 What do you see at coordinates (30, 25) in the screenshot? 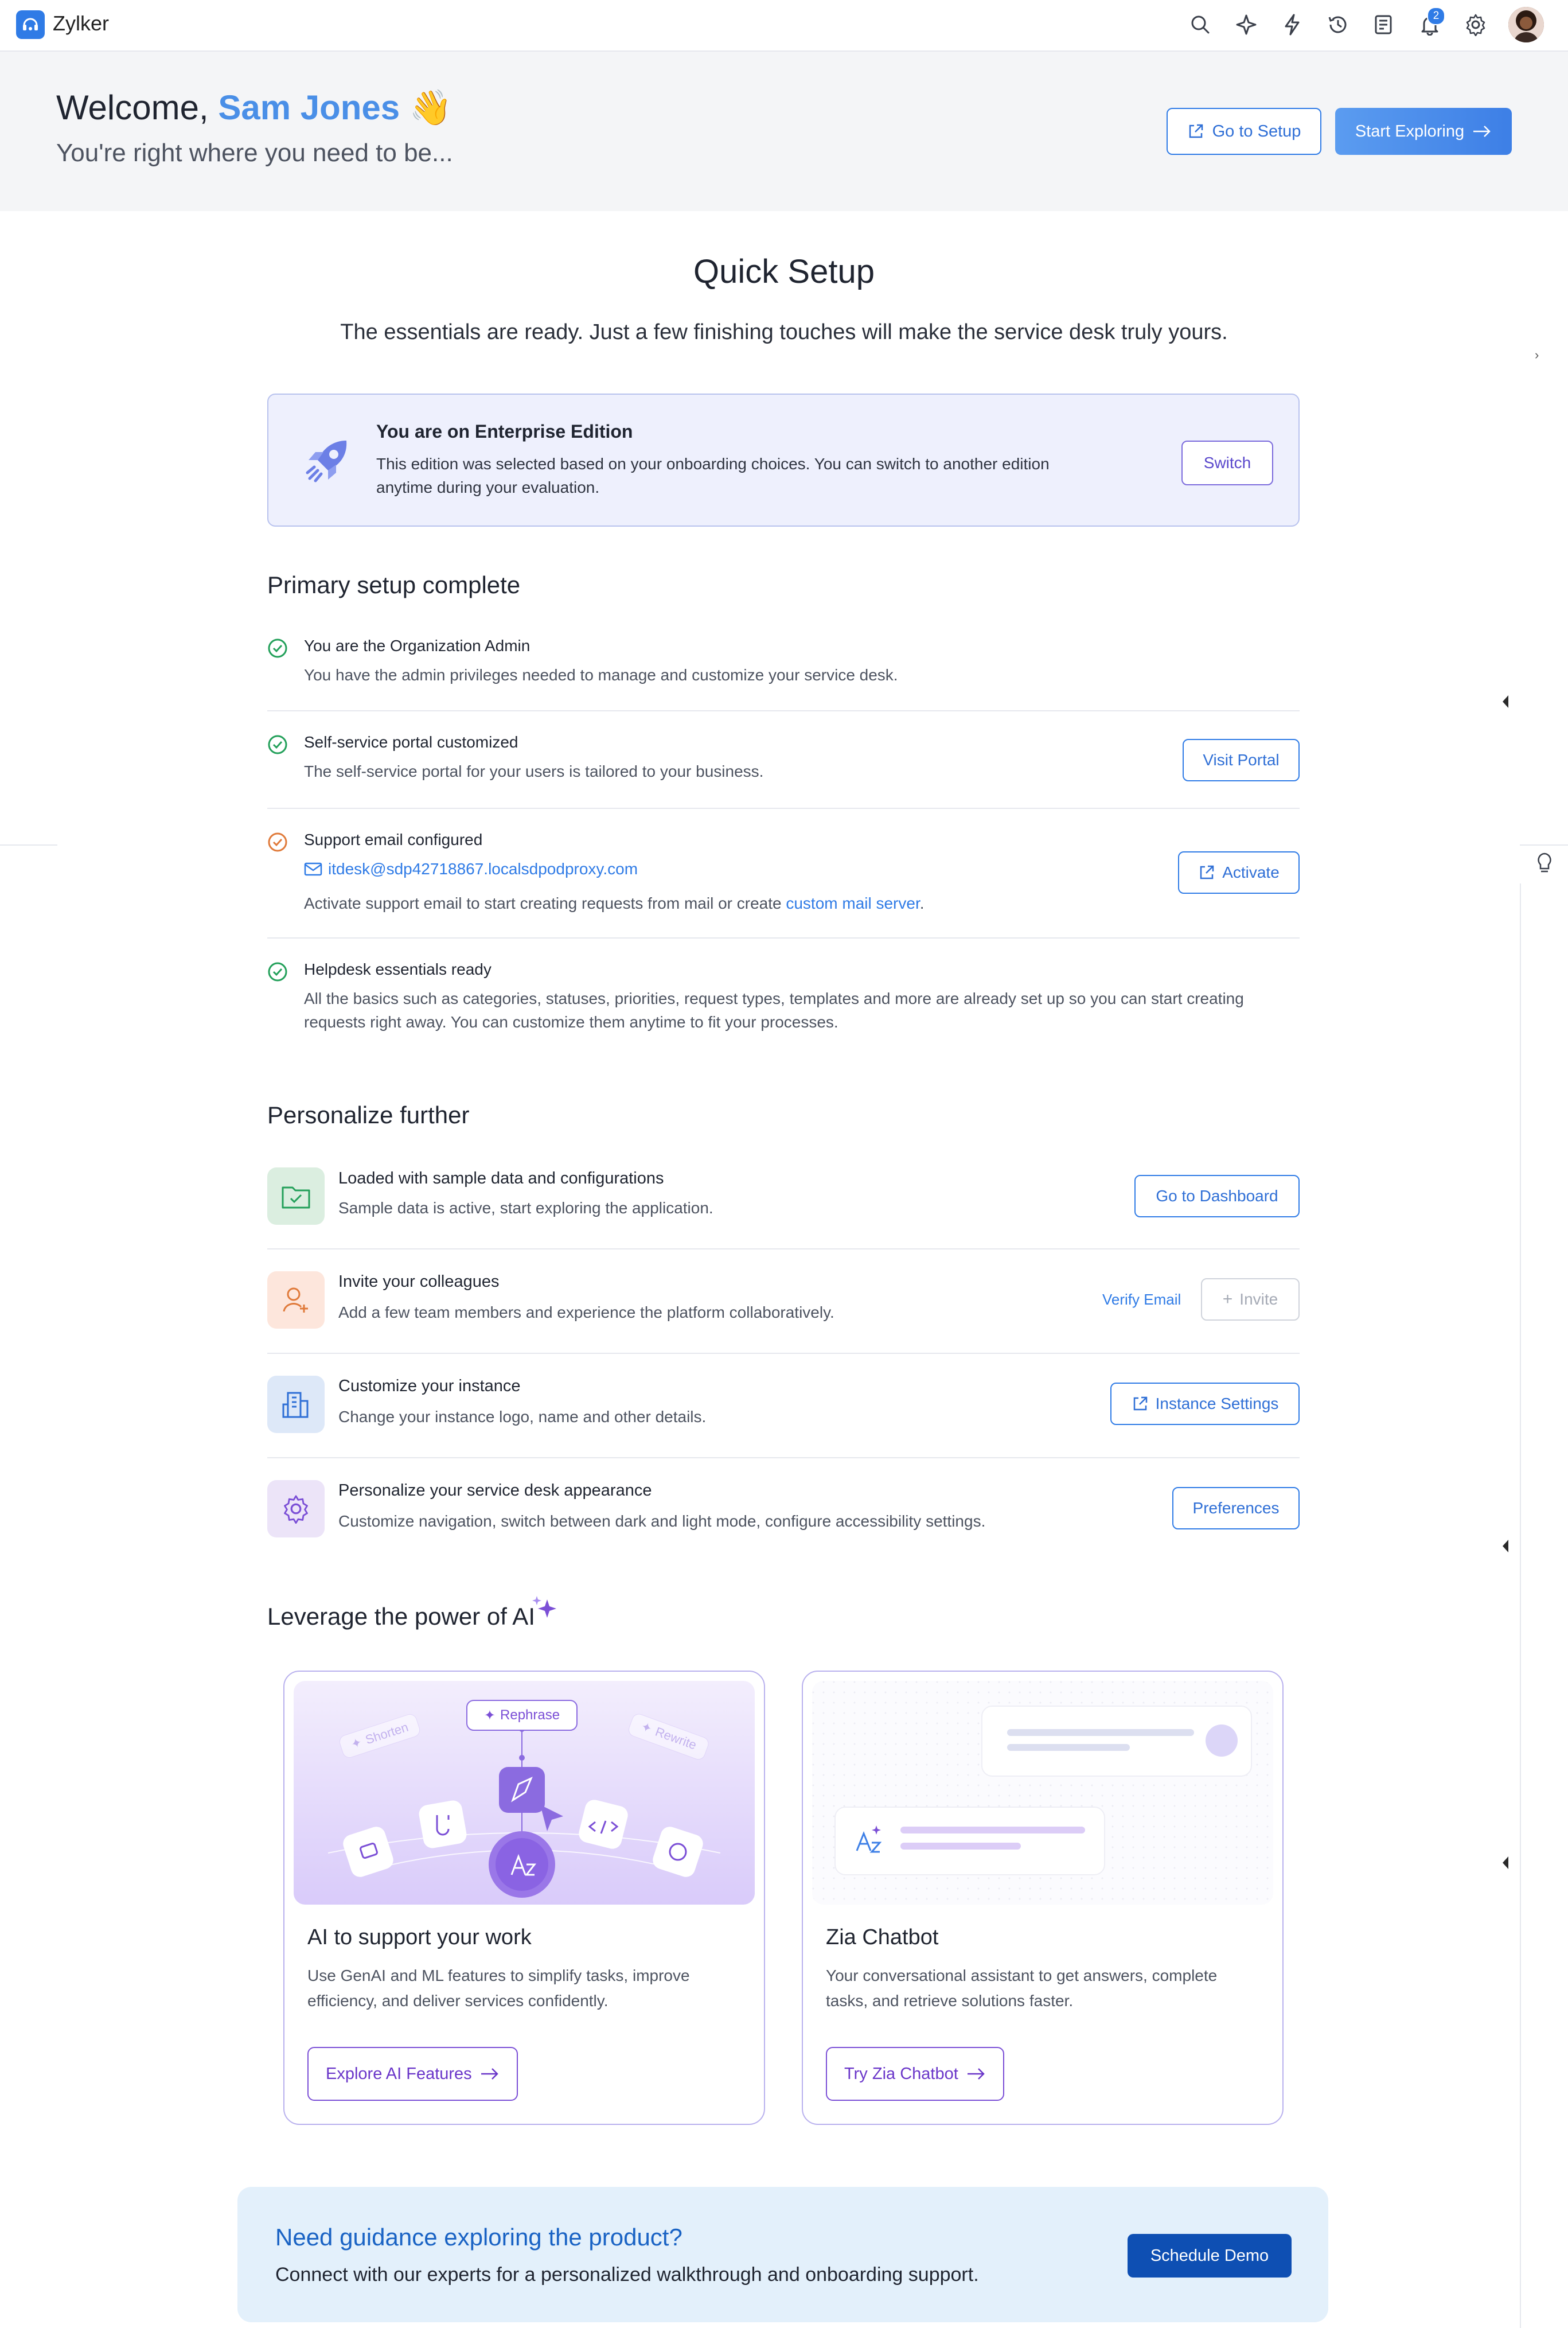
I see `app-logo-icon` at bounding box center [30, 25].